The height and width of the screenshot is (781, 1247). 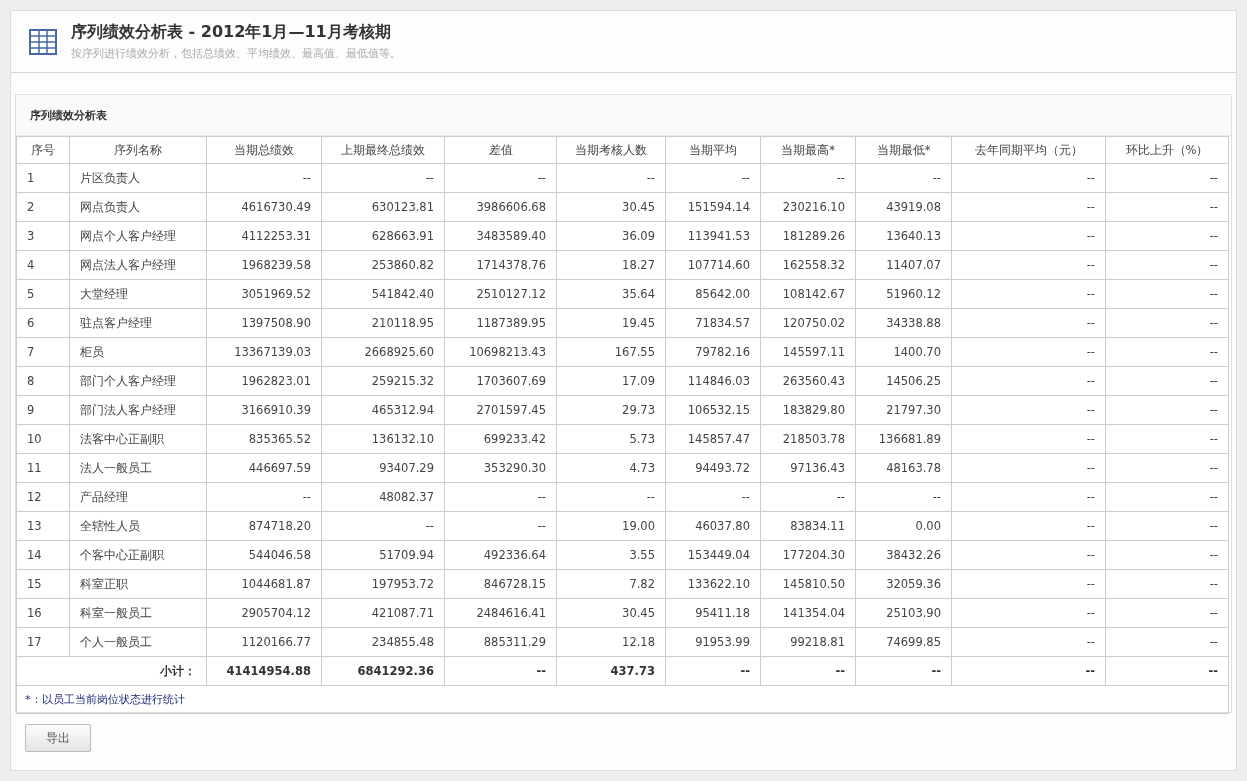 What do you see at coordinates (611, 352) in the screenshot?
I see `table-cell: 167.55` at bounding box center [611, 352].